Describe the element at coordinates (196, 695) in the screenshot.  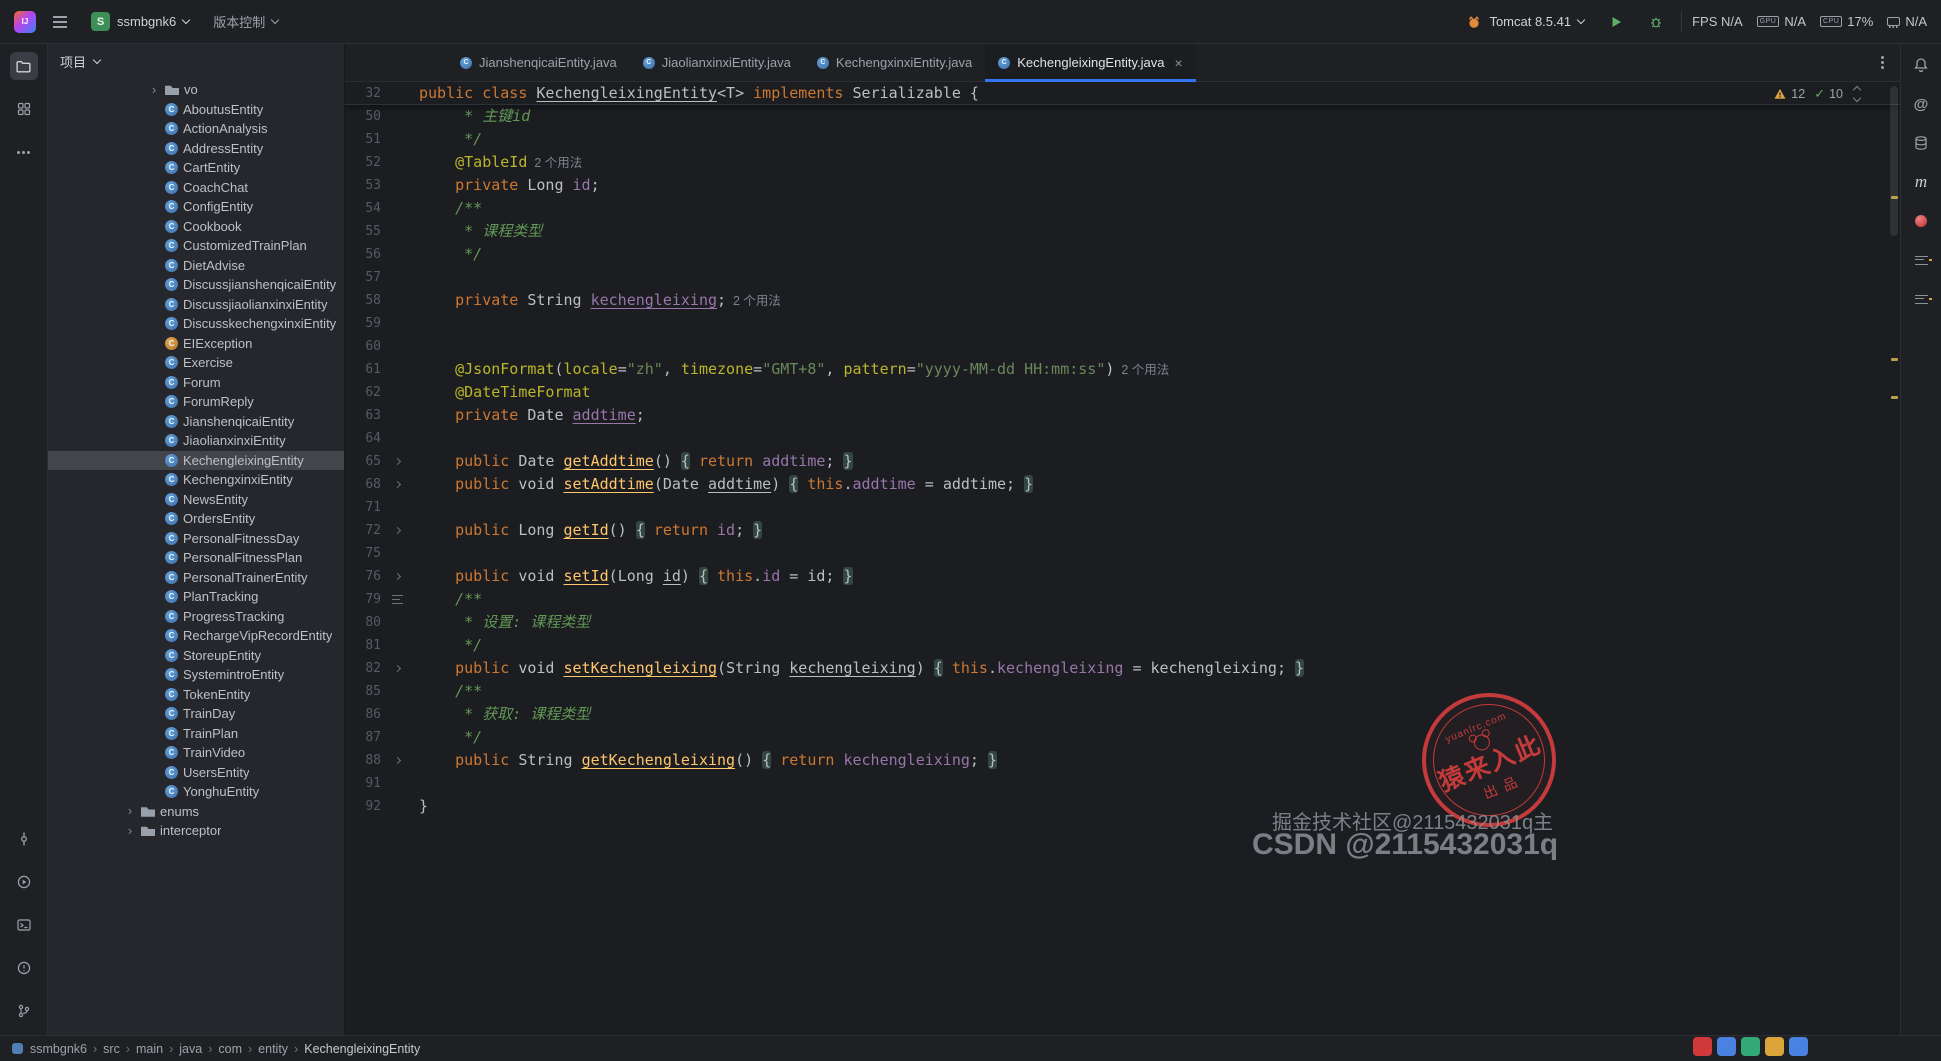
I see `tree-item-TokenEntity: C TokenEntity` at that location.